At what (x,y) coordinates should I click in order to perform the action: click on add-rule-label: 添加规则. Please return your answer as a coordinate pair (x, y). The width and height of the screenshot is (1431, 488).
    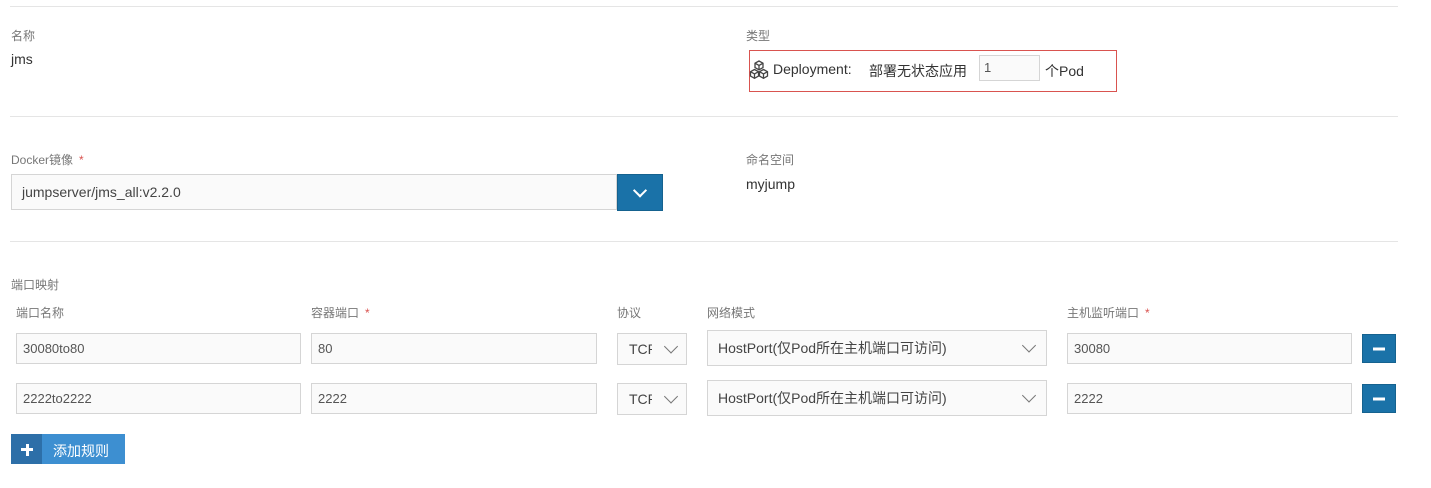
    Looking at the image, I should click on (81, 451).